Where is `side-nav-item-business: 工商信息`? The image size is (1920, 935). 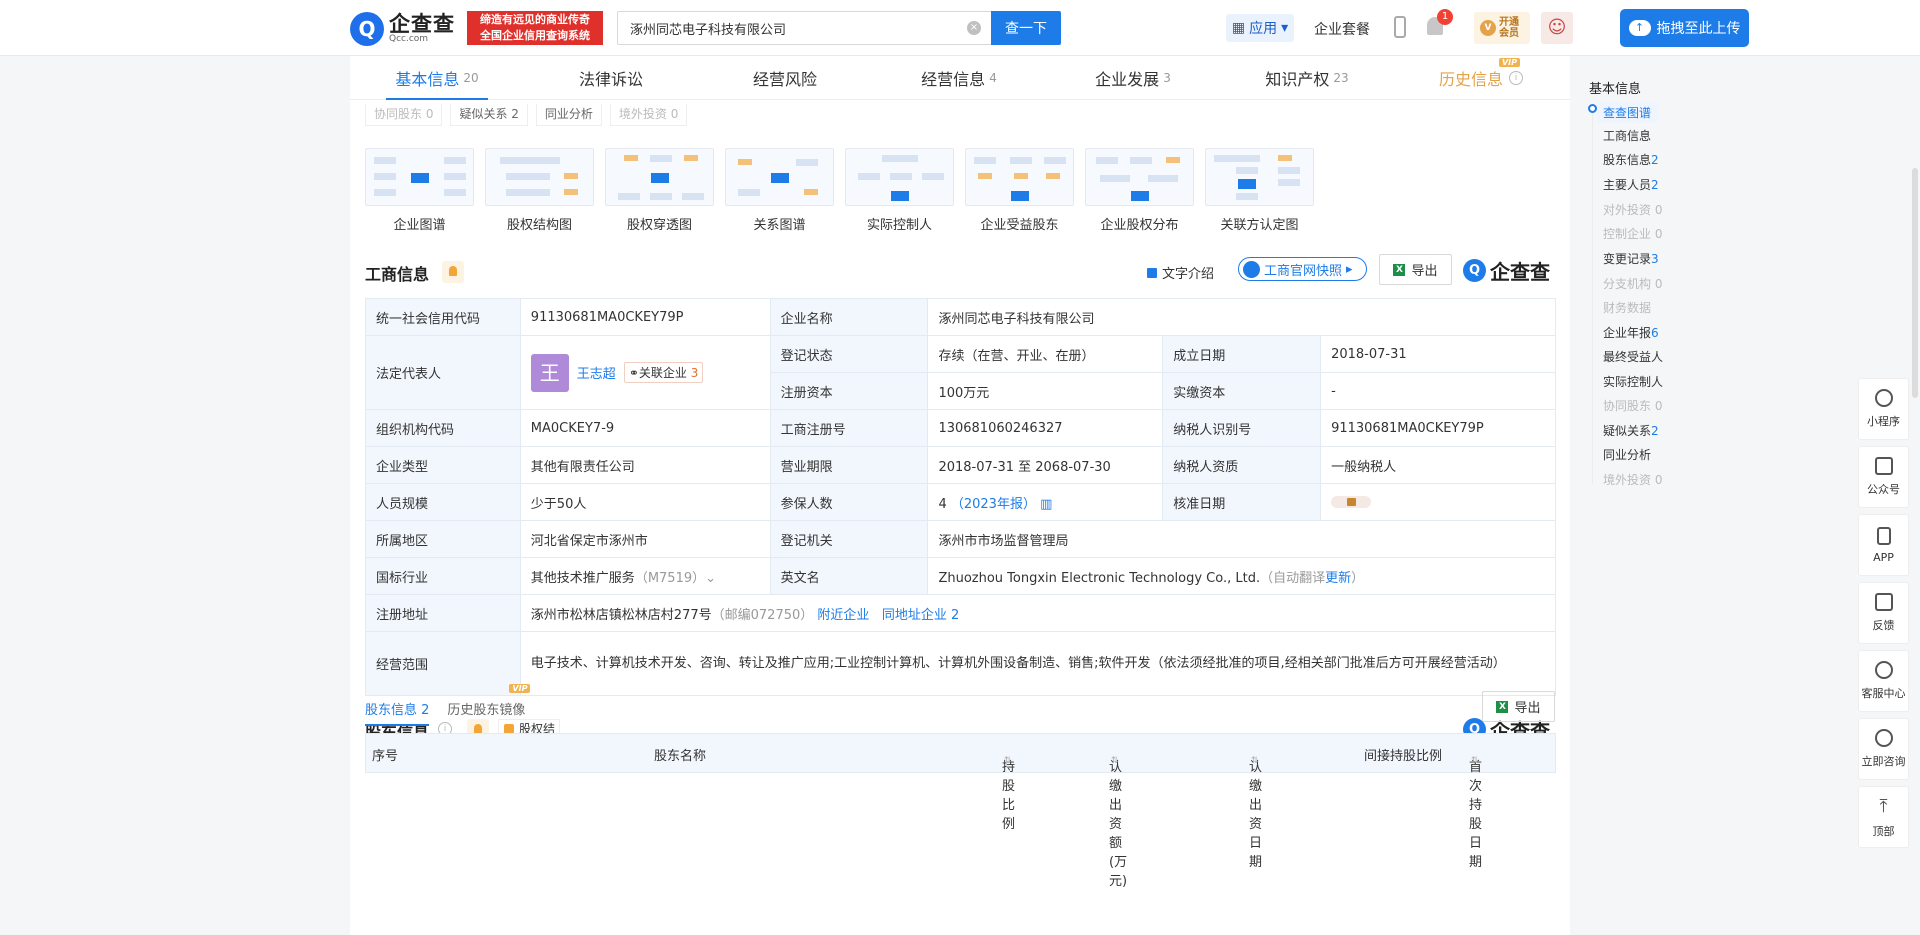
side-nav-item-business: 工商信息 is located at coordinates (1627, 135).